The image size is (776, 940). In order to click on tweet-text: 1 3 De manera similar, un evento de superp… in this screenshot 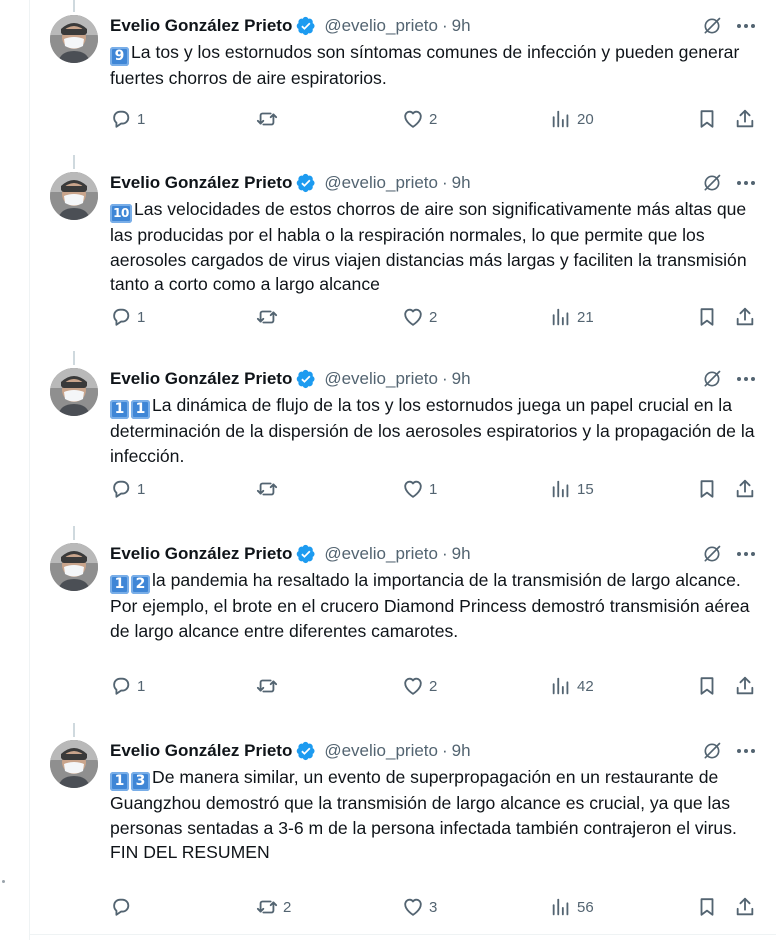, I will do `click(435, 815)`.